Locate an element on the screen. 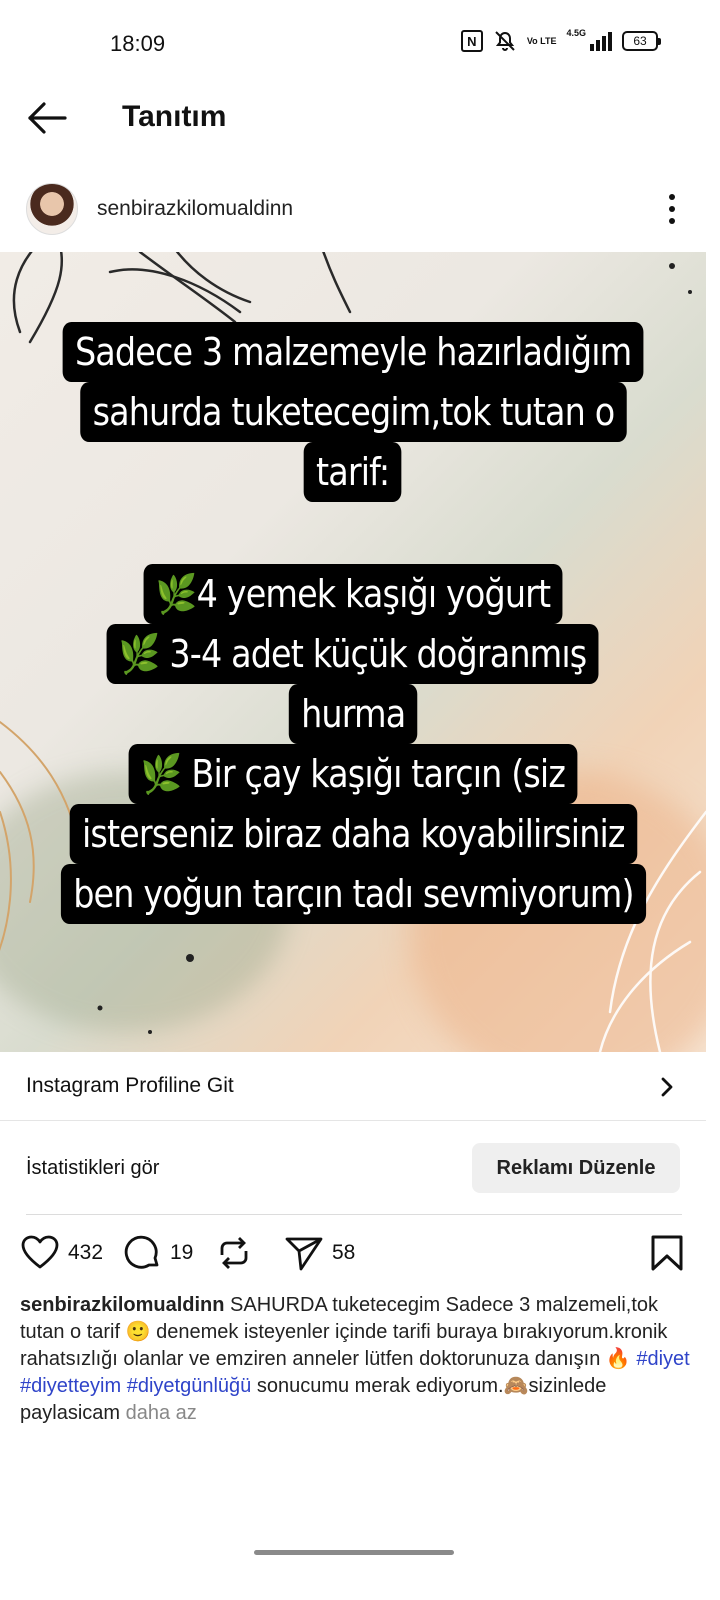 This screenshot has width=720, height=1600. comment-icon is located at coordinates (141, 1252).